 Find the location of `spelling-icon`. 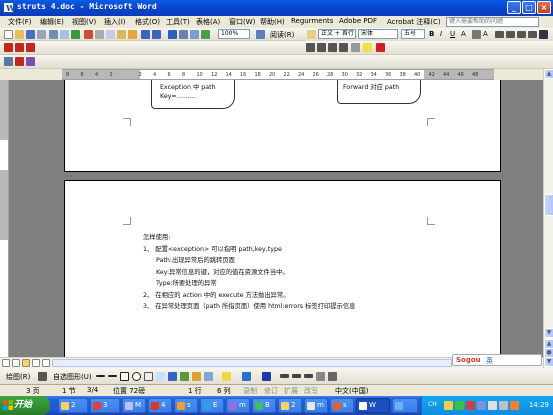

spelling-icon is located at coordinates (75, 34).